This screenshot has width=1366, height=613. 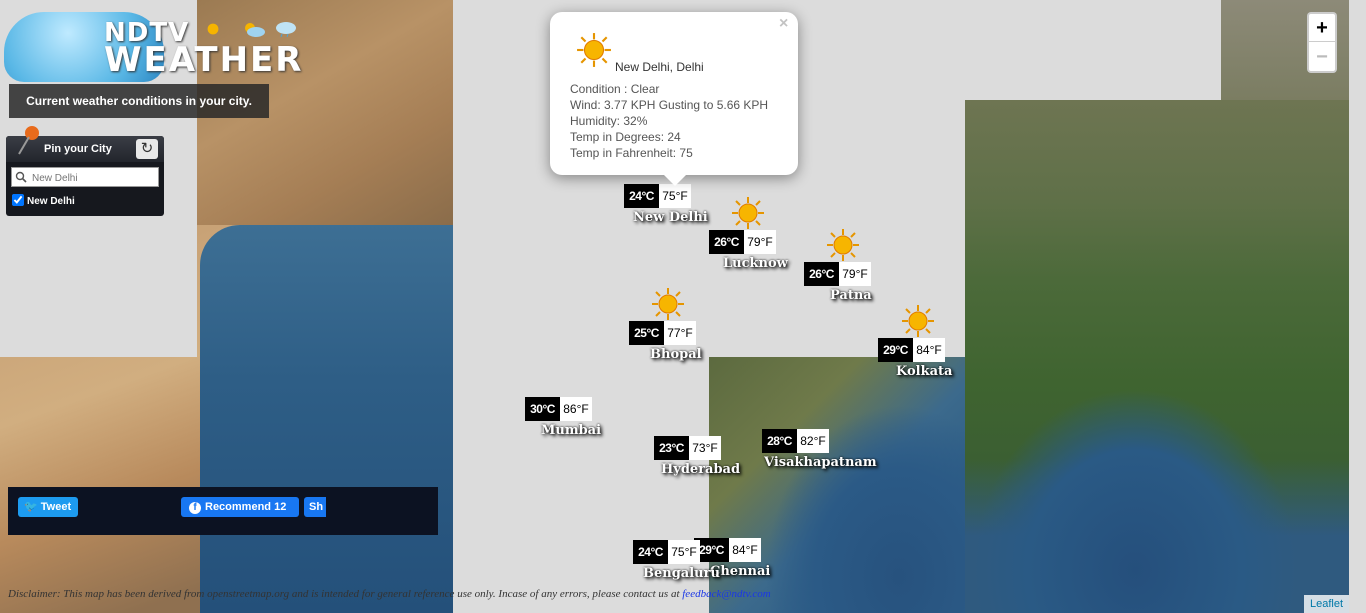 I want to click on facebook-recommend-button: f Recommend 12, so click(x=240, y=507).